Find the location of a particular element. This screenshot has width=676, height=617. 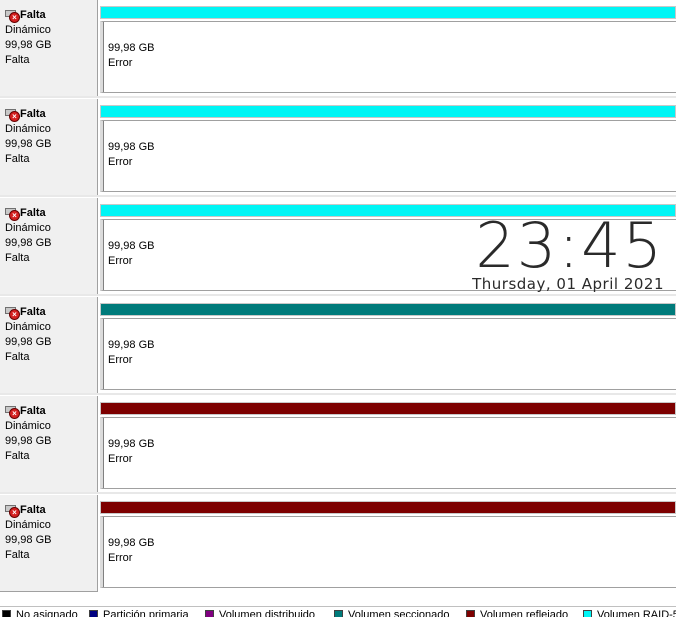

clock-date: Thursday, 01 April 2021 is located at coordinates (568, 284).